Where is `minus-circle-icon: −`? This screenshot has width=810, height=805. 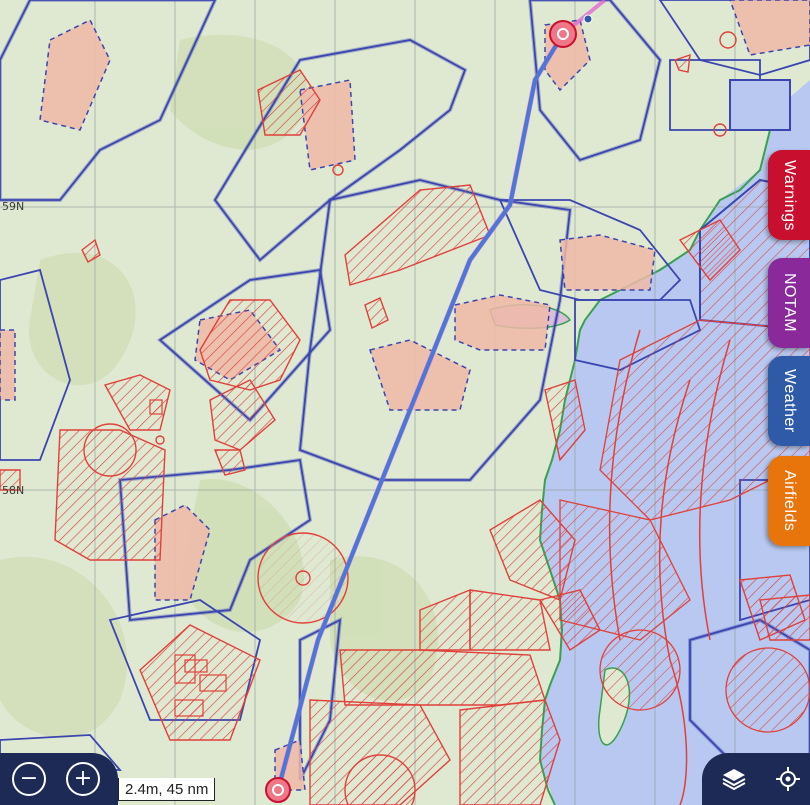 minus-circle-icon: − is located at coordinates (29, 778).